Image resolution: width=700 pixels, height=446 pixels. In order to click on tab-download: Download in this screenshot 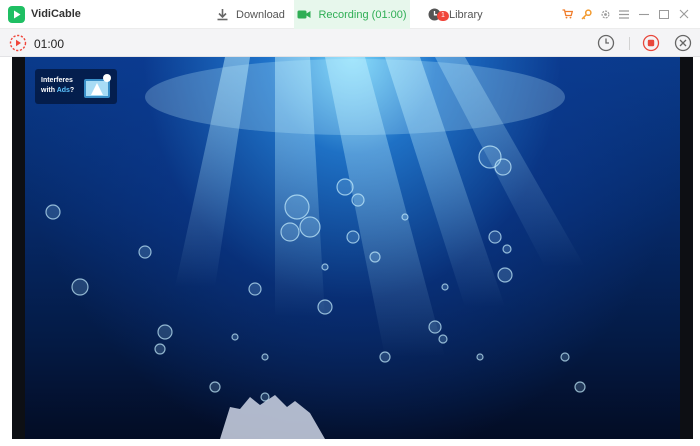, I will do `click(254, 14)`.